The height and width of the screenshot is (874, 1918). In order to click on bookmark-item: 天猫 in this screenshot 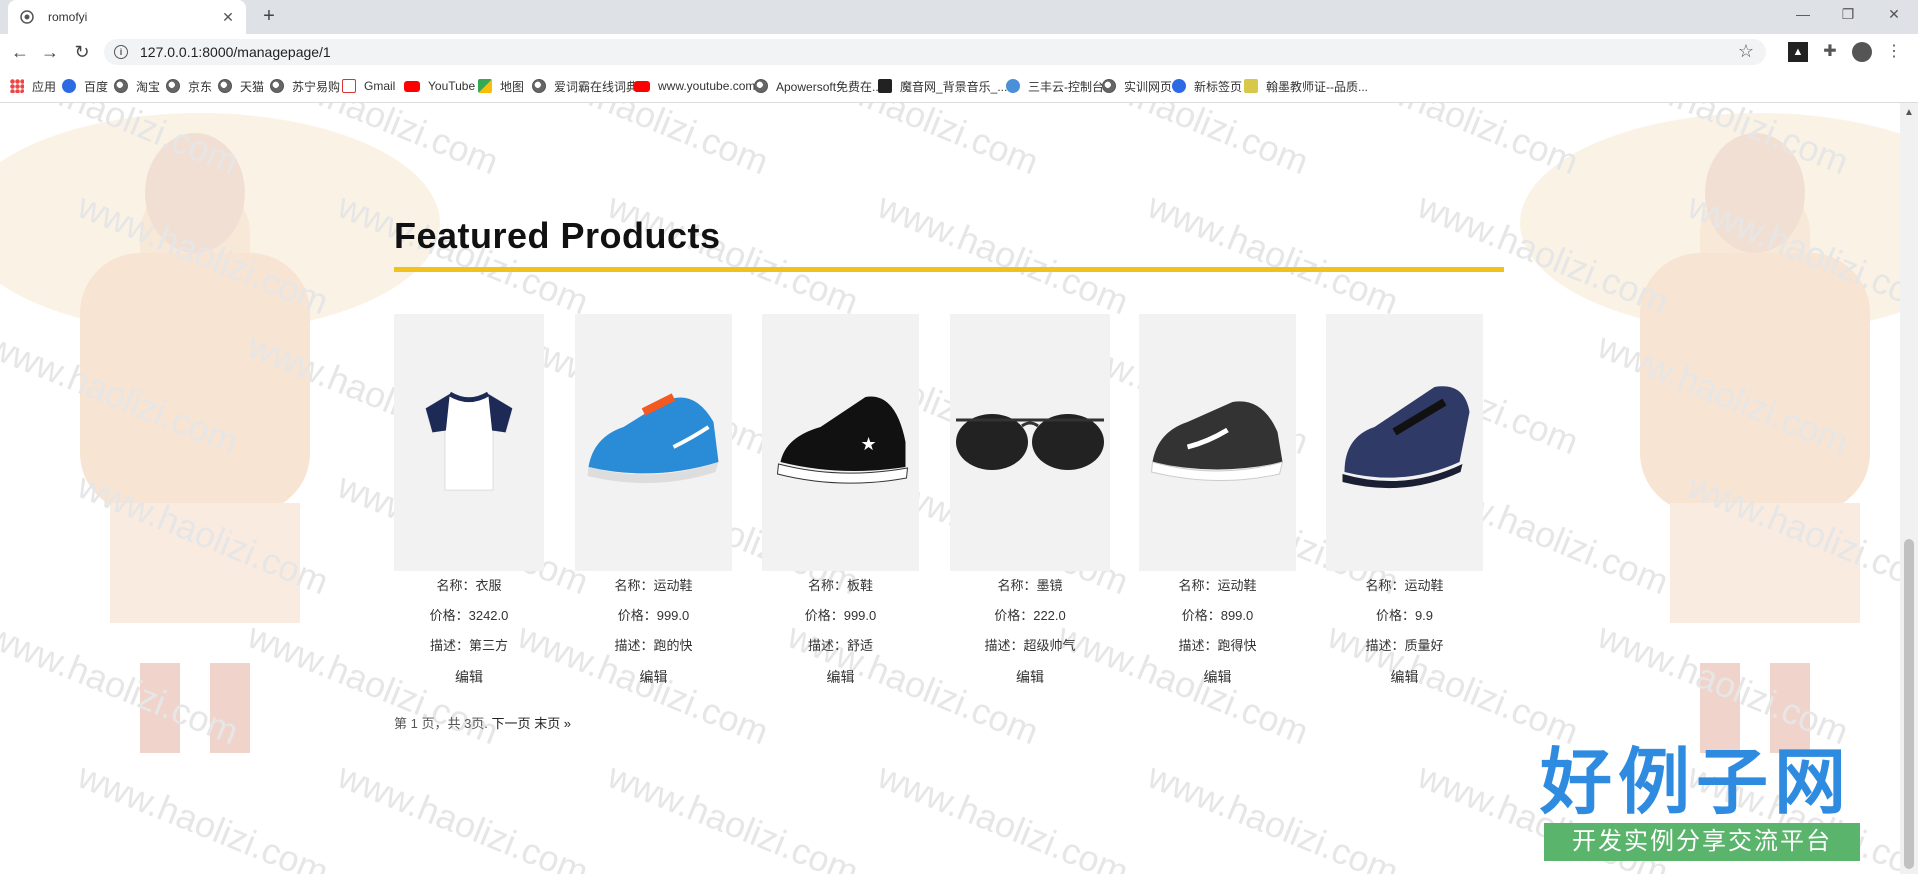, I will do `click(241, 86)`.